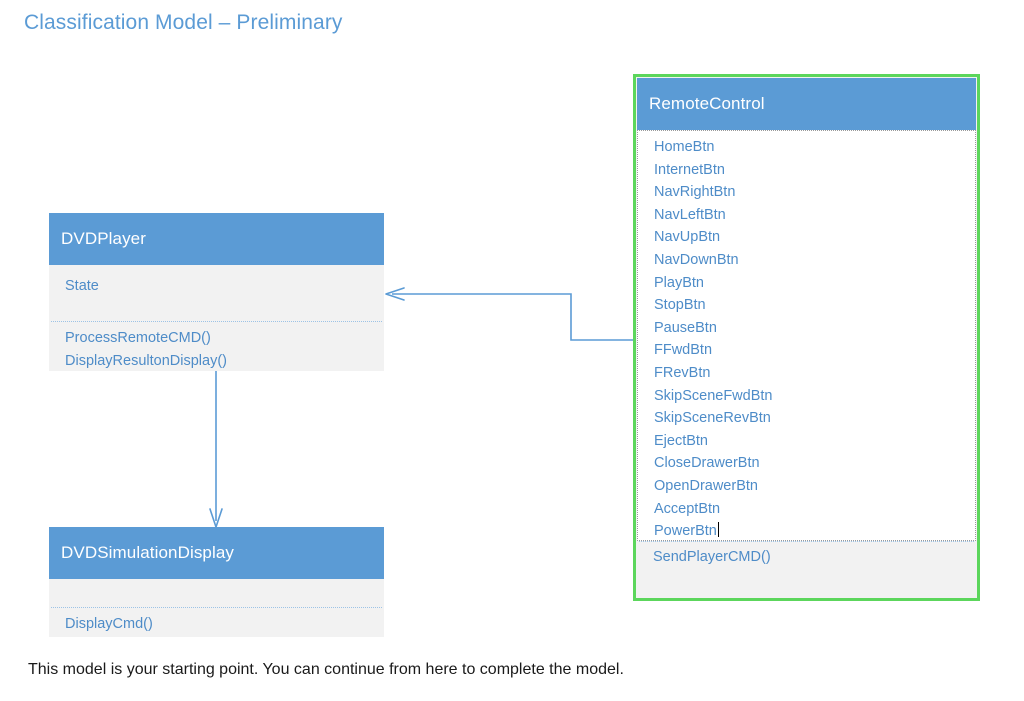 The image size is (1024, 701). What do you see at coordinates (814, 328) in the screenshot?
I see `attribute-item: PauseBtn` at bounding box center [814, 328].